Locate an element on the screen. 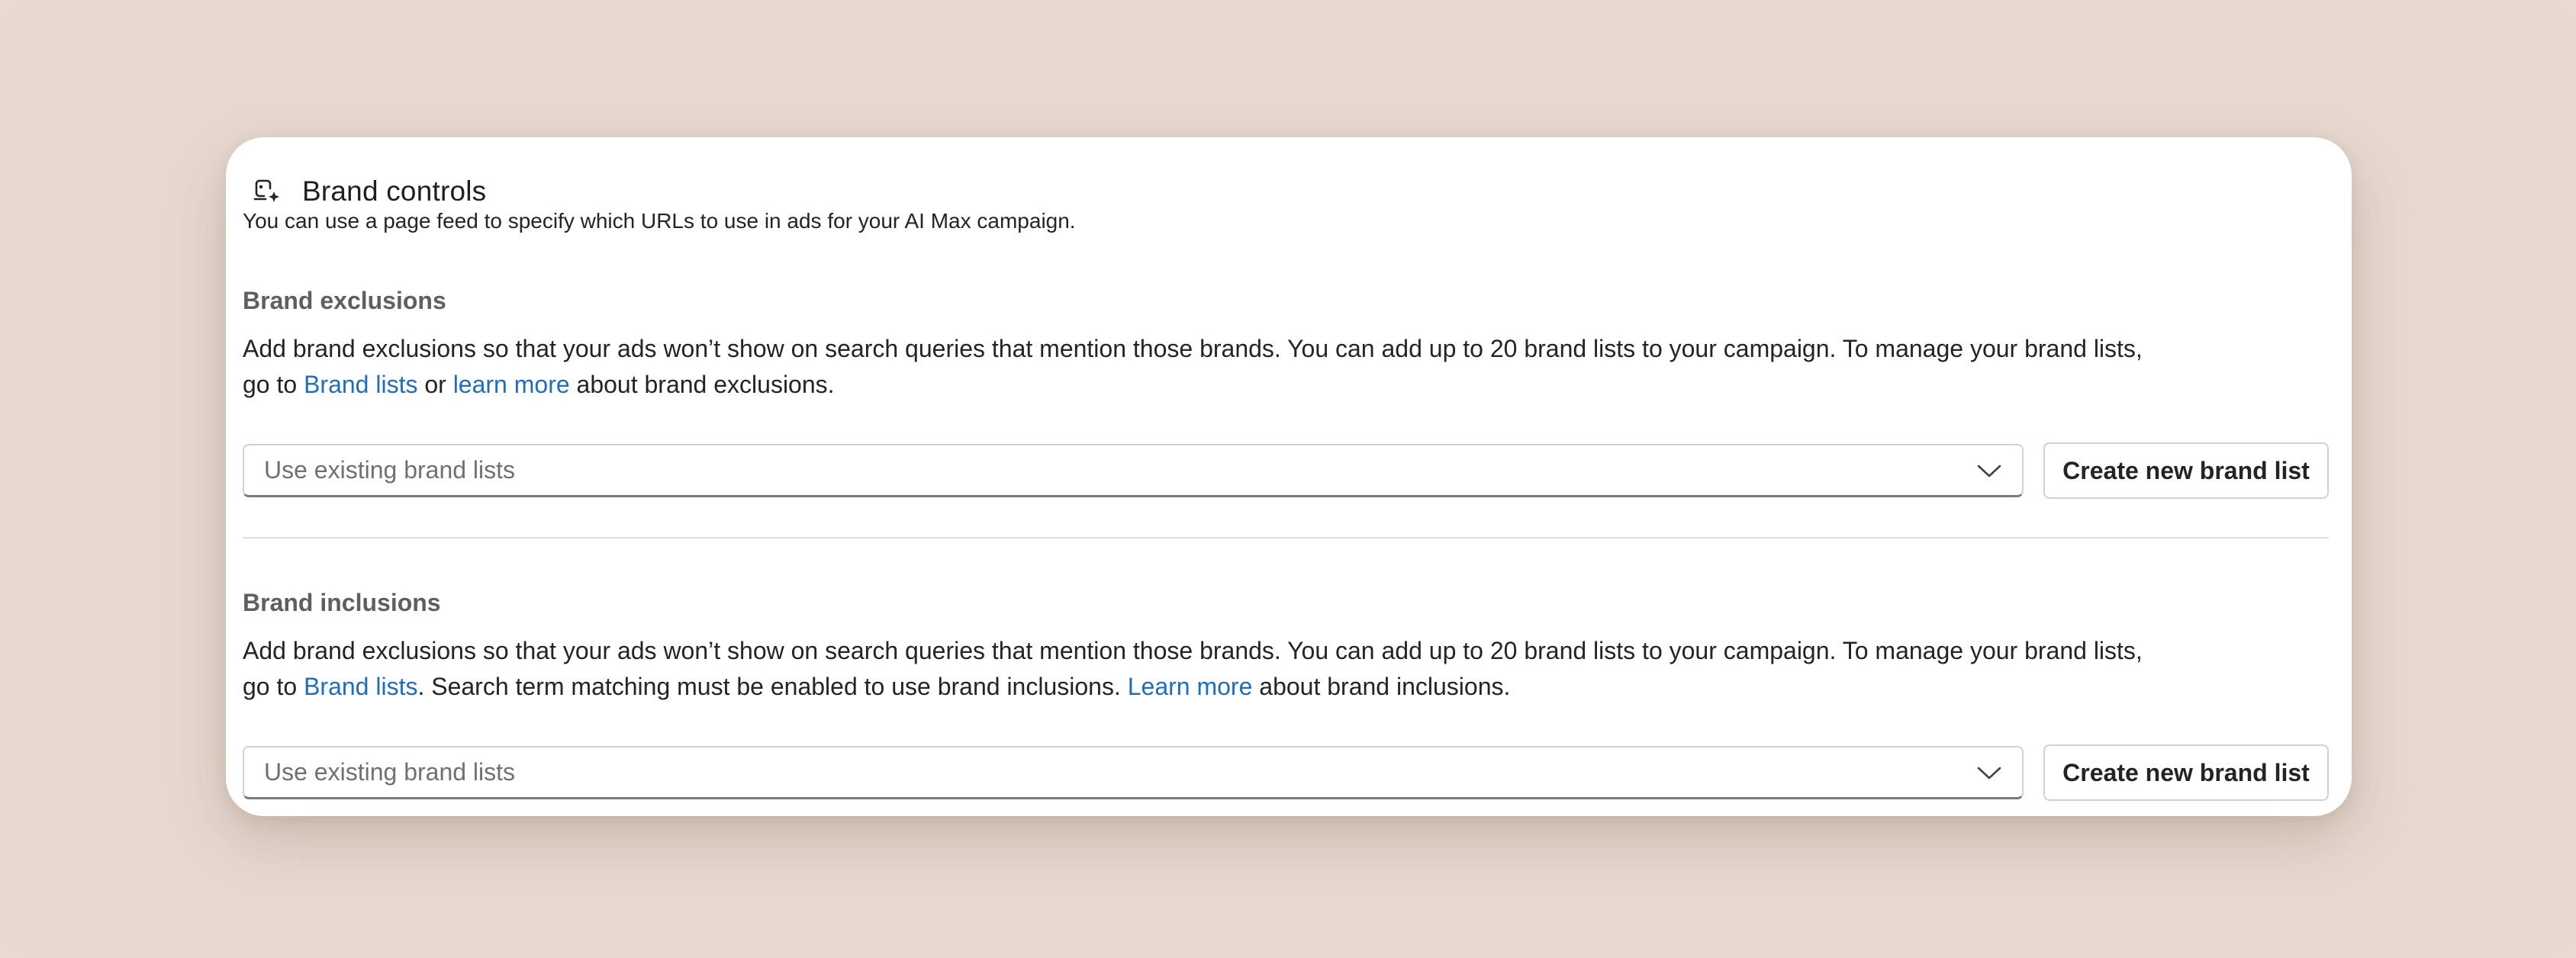 Image resolution: width=2576 pixels, height=958 pixels. learn-more-link: Learn more is located at coordinates (1190, 686).